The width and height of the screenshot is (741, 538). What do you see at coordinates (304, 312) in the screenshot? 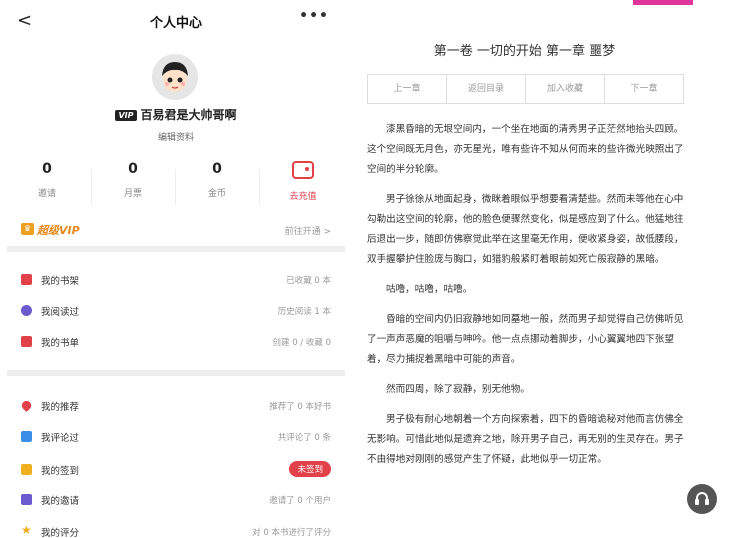
I see `list-item-value: 历史阅读 1 本` at bounding box center [304, 312].